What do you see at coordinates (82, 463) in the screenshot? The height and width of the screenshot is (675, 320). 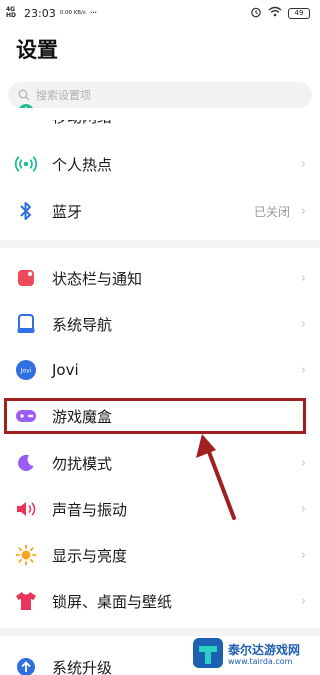 I see `settings-item-label: 勿扰模式` at bounding box center [82, 463].